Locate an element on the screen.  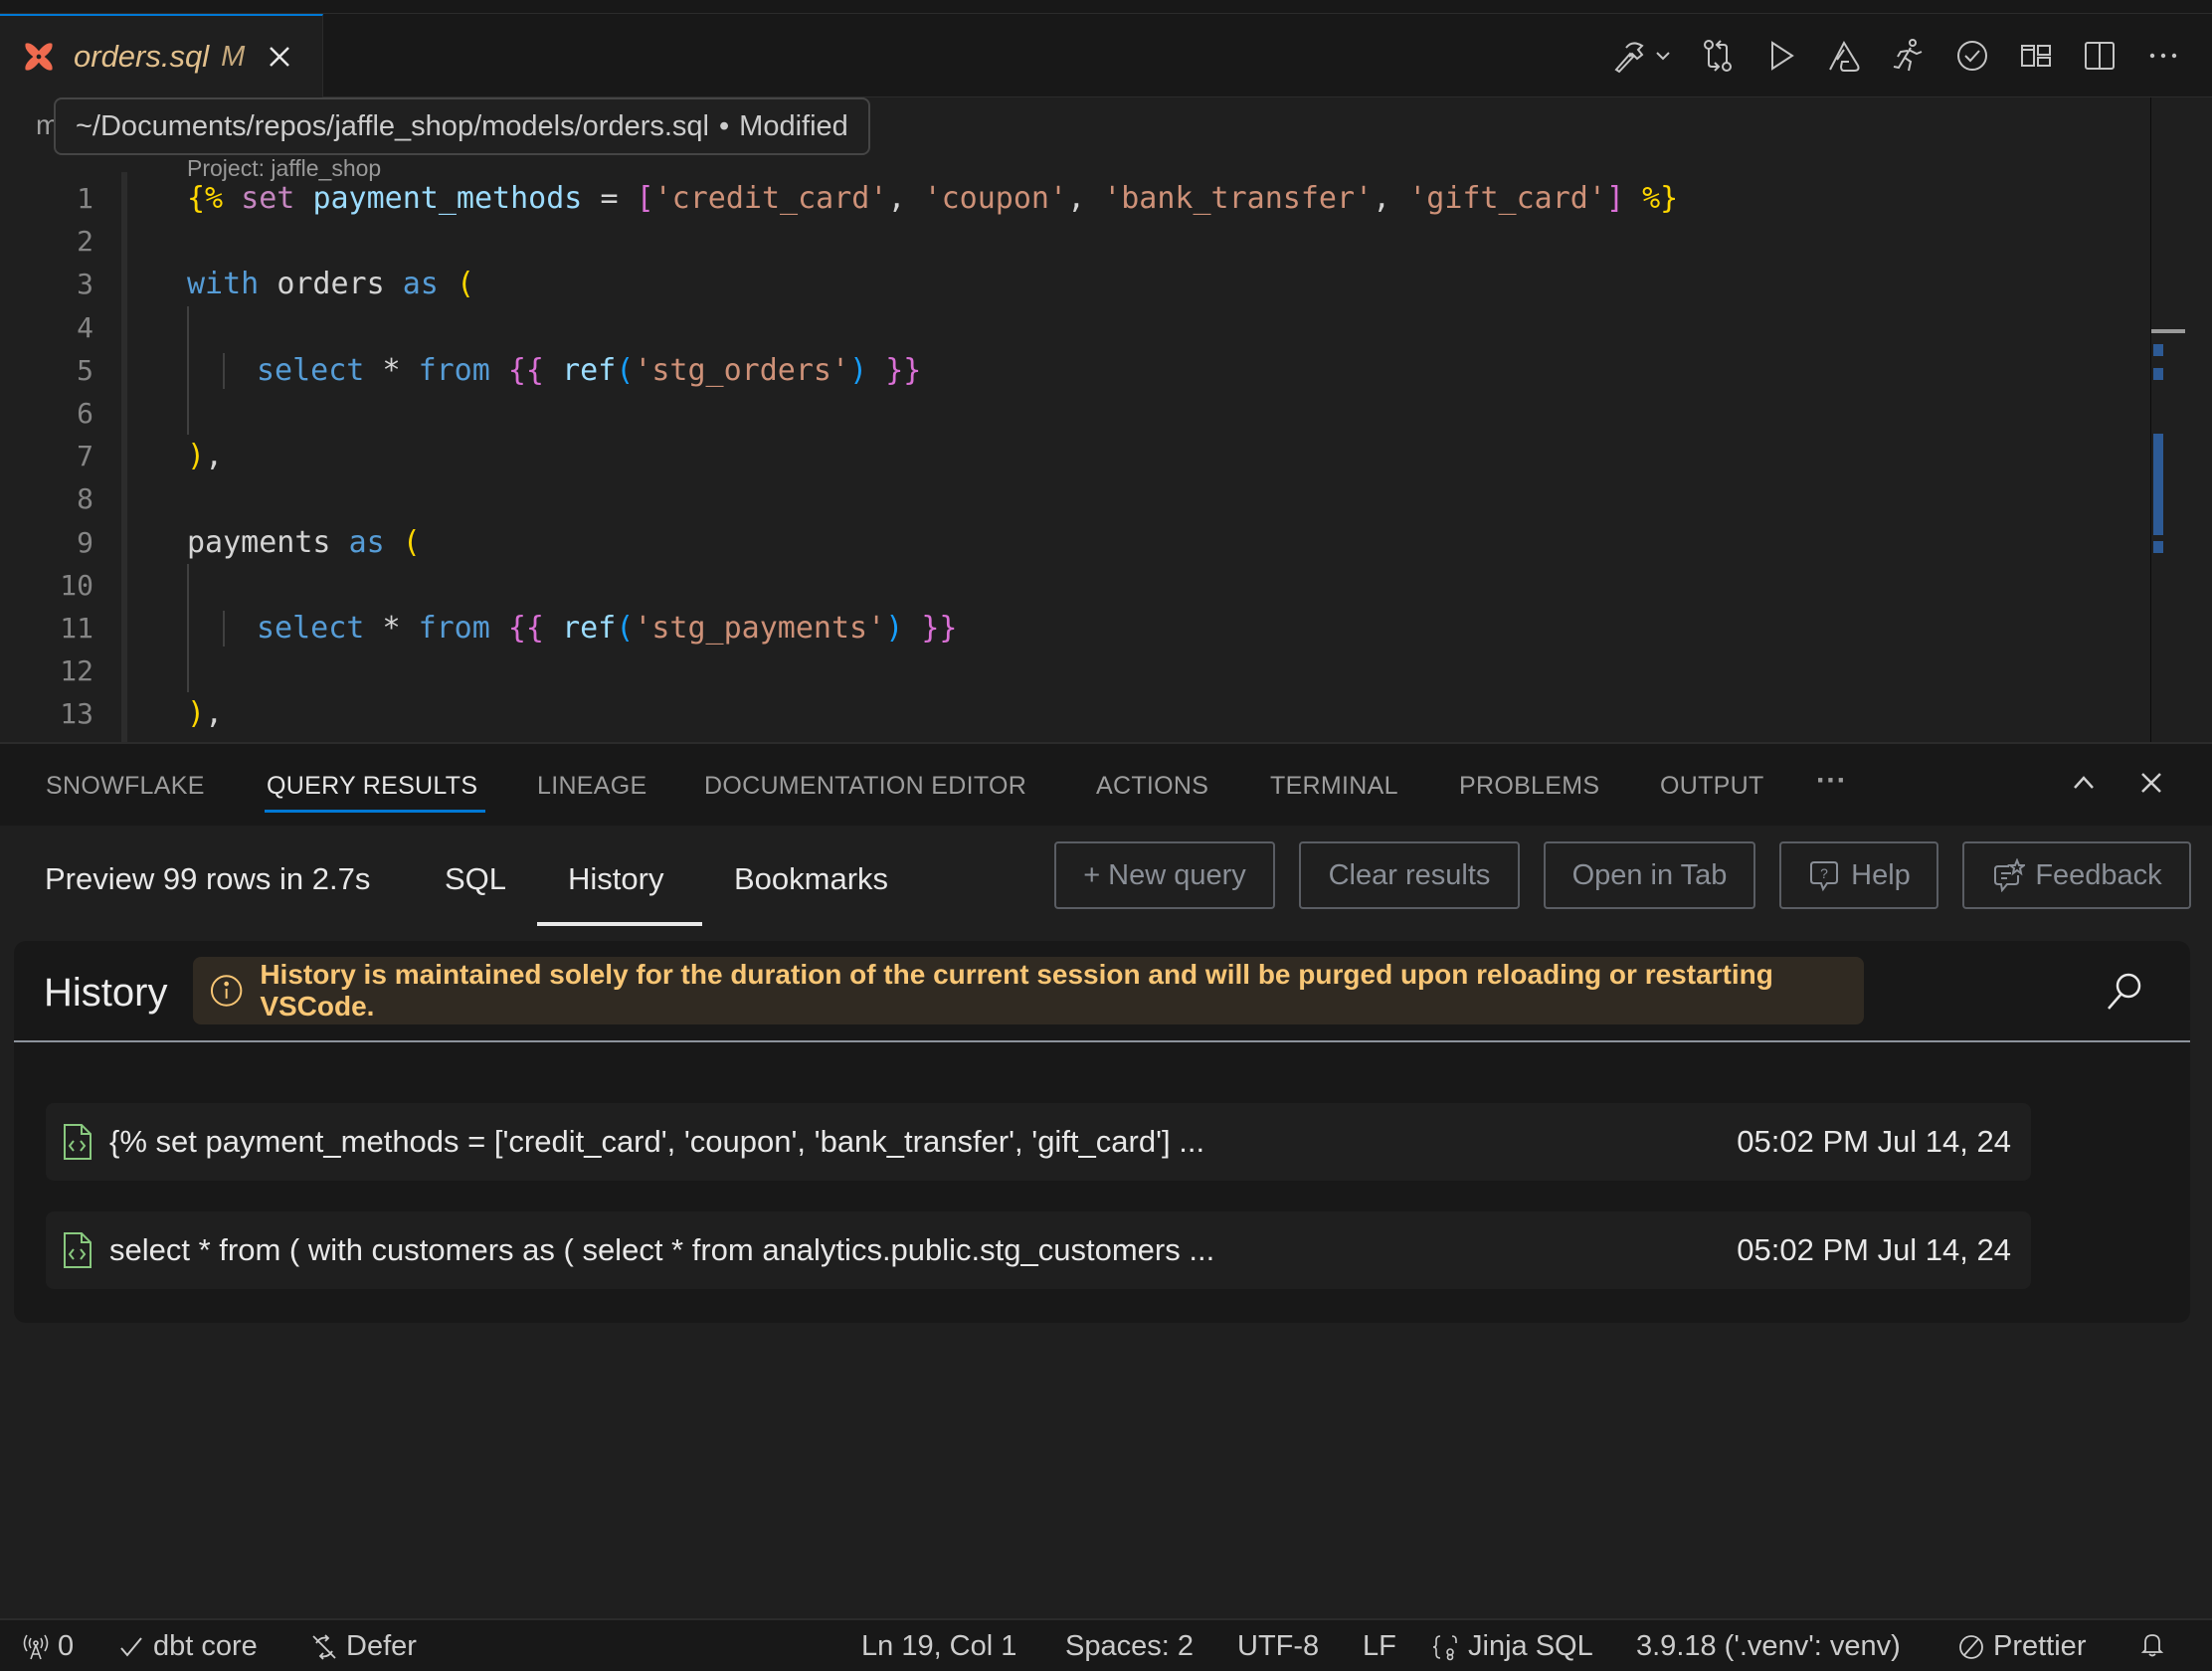
minimap-scrollbar is located at coordinates (2170, 419).